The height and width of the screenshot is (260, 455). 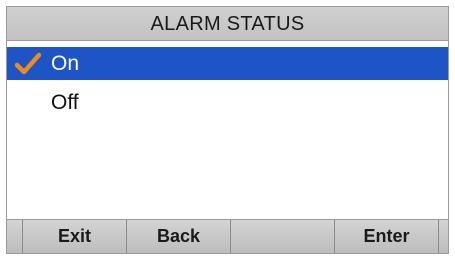 I want to click on softkey-bar: Exit Back Enter, so click(x=227, y=236).